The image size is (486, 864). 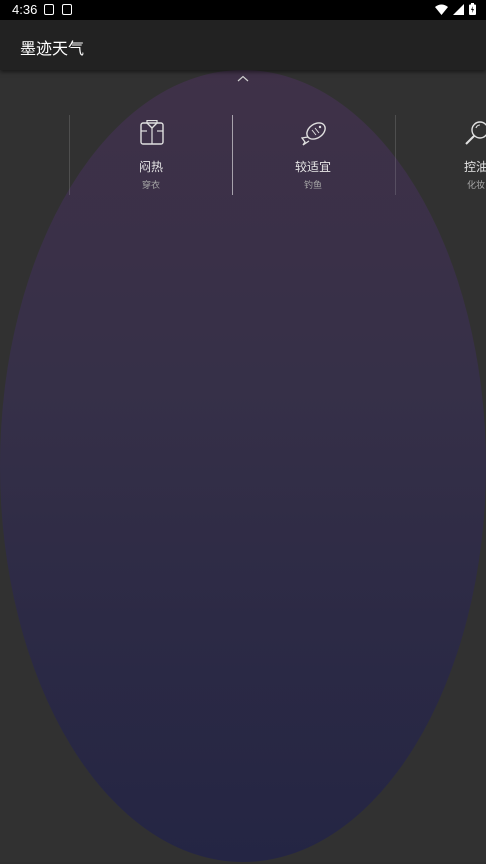 What do you see at coordinates (150, 167) in the screenshot?
I see `life-index-label: 闷热` at bounding box center [150, 167].